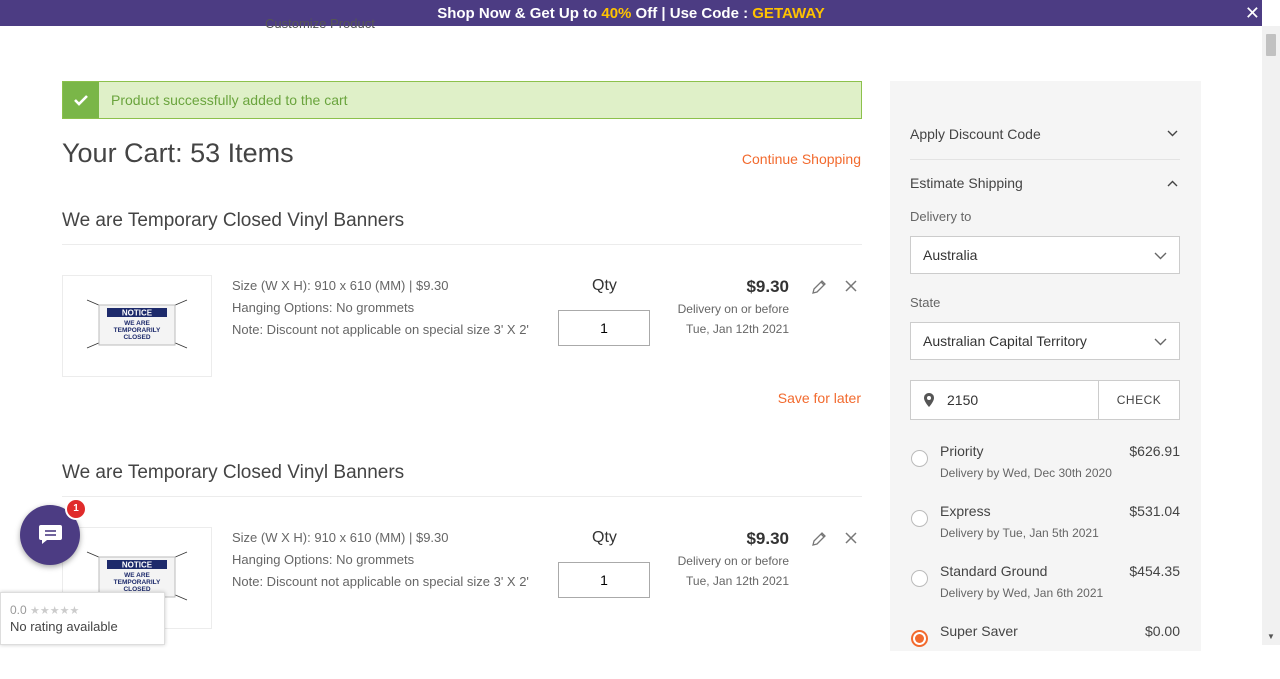  I want to click on shipping-option-name: Standard Ground, so click(994, 571).